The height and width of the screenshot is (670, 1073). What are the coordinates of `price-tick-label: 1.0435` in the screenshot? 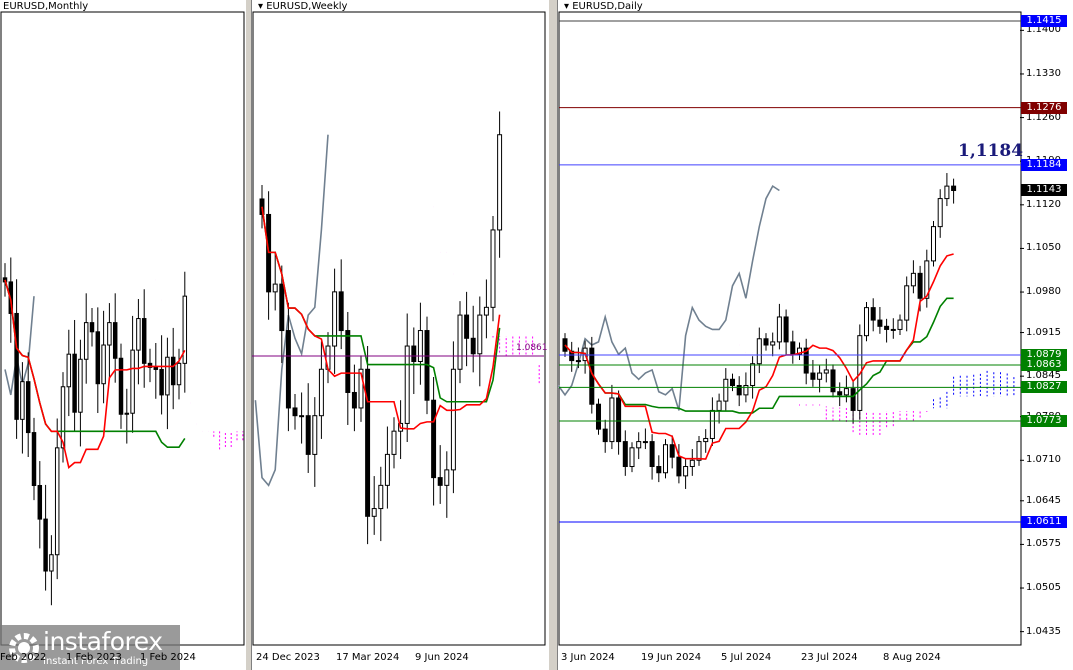 It's located at (1043, 631).